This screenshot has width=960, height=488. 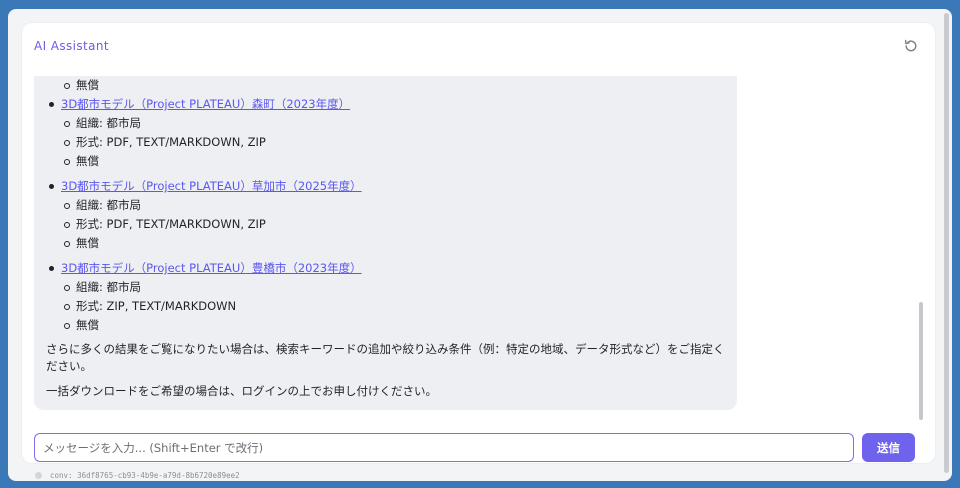 I want to click on bulk-download-note: 一括ダウンロードをご希望の場合は、ログインの上でお申し付けください。, so click(x=241, y=391).